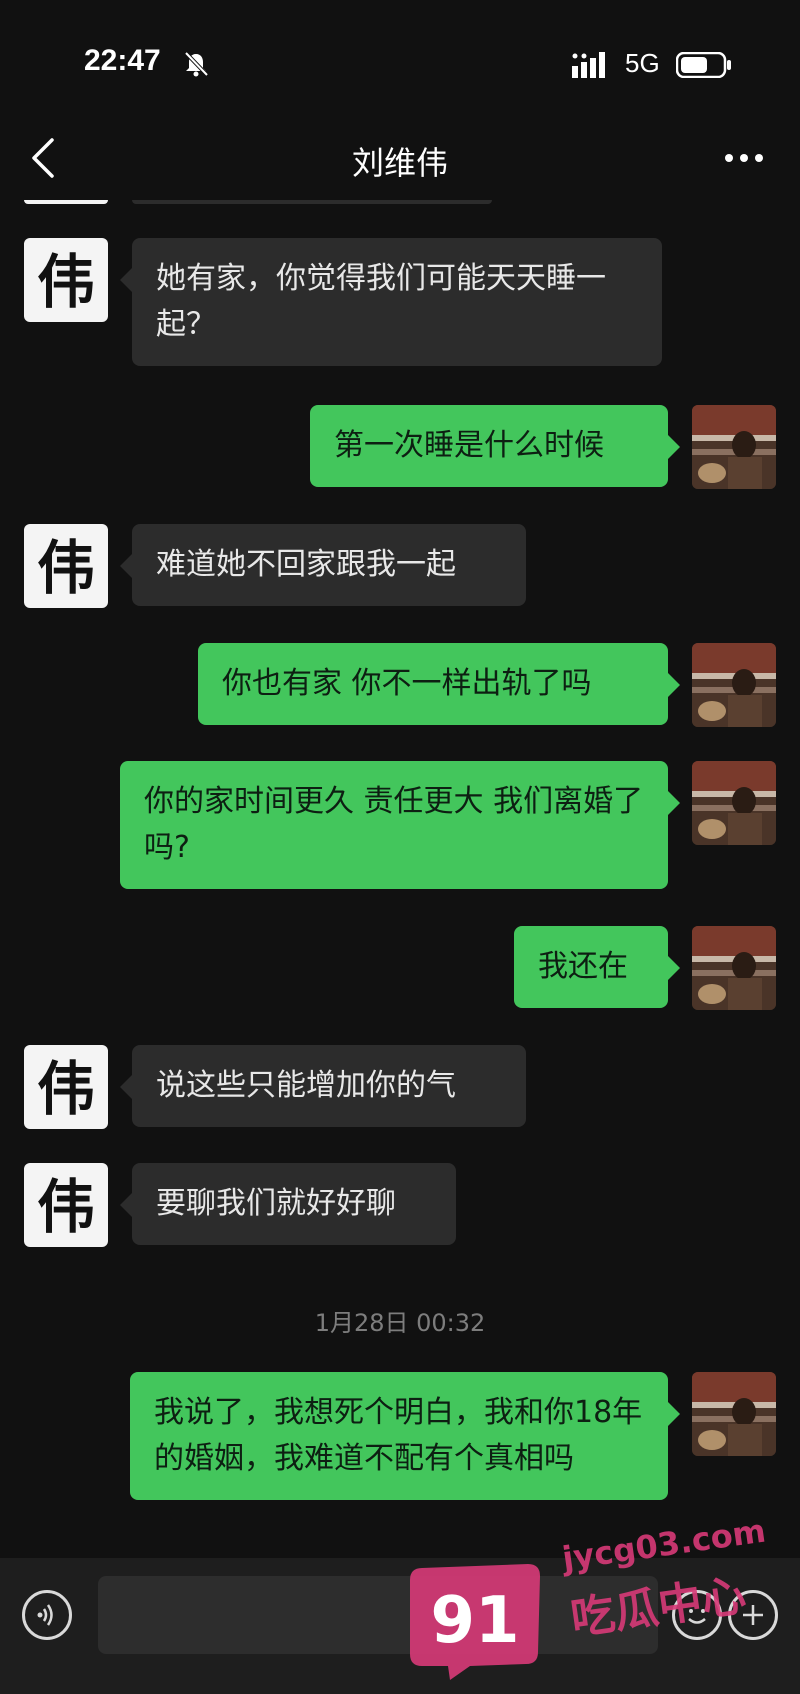 This screenshot has width=800, height=1694. Describe the element at coordinates (495, 446) in the screenshot. I see `message-bubble-outgoing: 第一次睡是什么时候` at that location.